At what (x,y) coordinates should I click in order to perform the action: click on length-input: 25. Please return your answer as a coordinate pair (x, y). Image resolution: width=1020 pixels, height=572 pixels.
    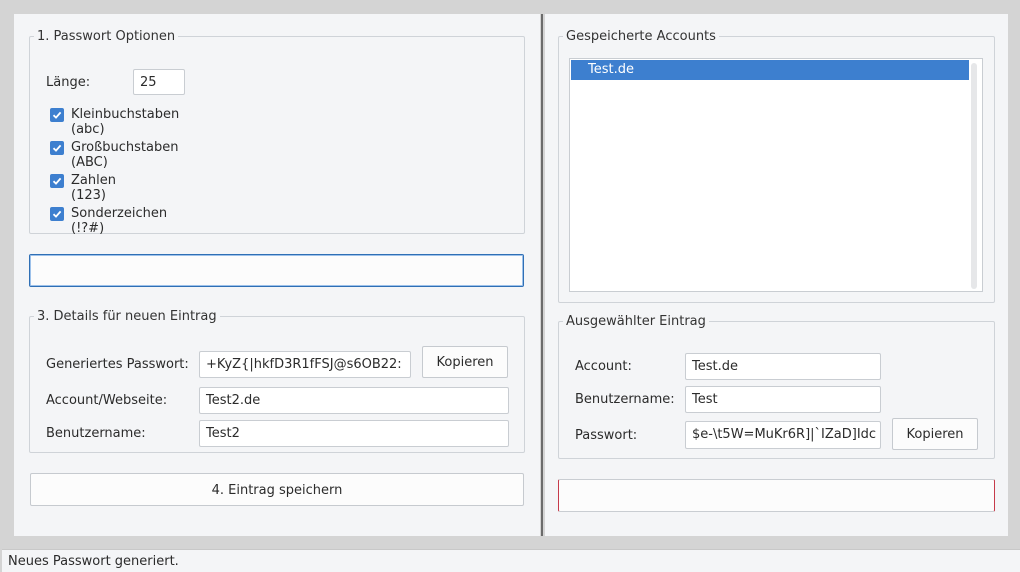
    Looking at the image, I should click on (159, 82).